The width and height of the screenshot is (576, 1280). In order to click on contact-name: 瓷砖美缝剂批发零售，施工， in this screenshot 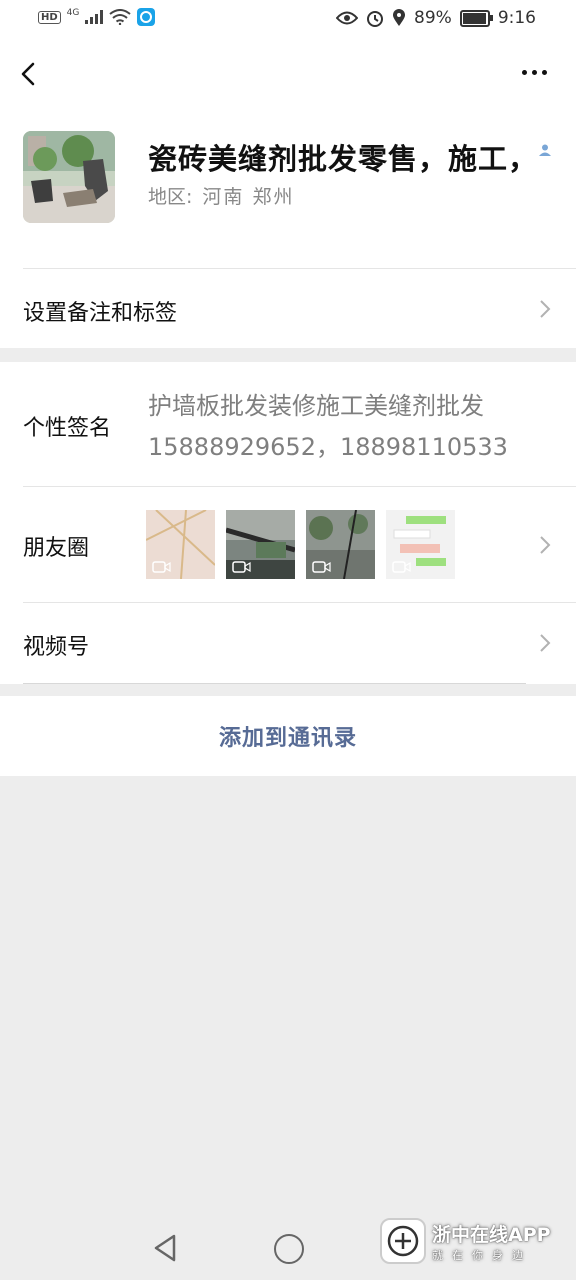, I will do `click(343, 159)`.